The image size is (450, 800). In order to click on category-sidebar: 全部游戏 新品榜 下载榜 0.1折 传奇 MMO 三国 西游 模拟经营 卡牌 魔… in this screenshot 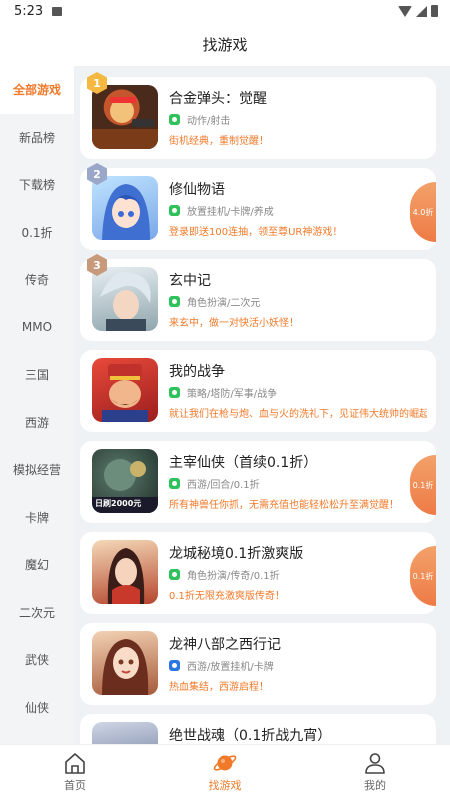, I will do `click(37, 405)`.